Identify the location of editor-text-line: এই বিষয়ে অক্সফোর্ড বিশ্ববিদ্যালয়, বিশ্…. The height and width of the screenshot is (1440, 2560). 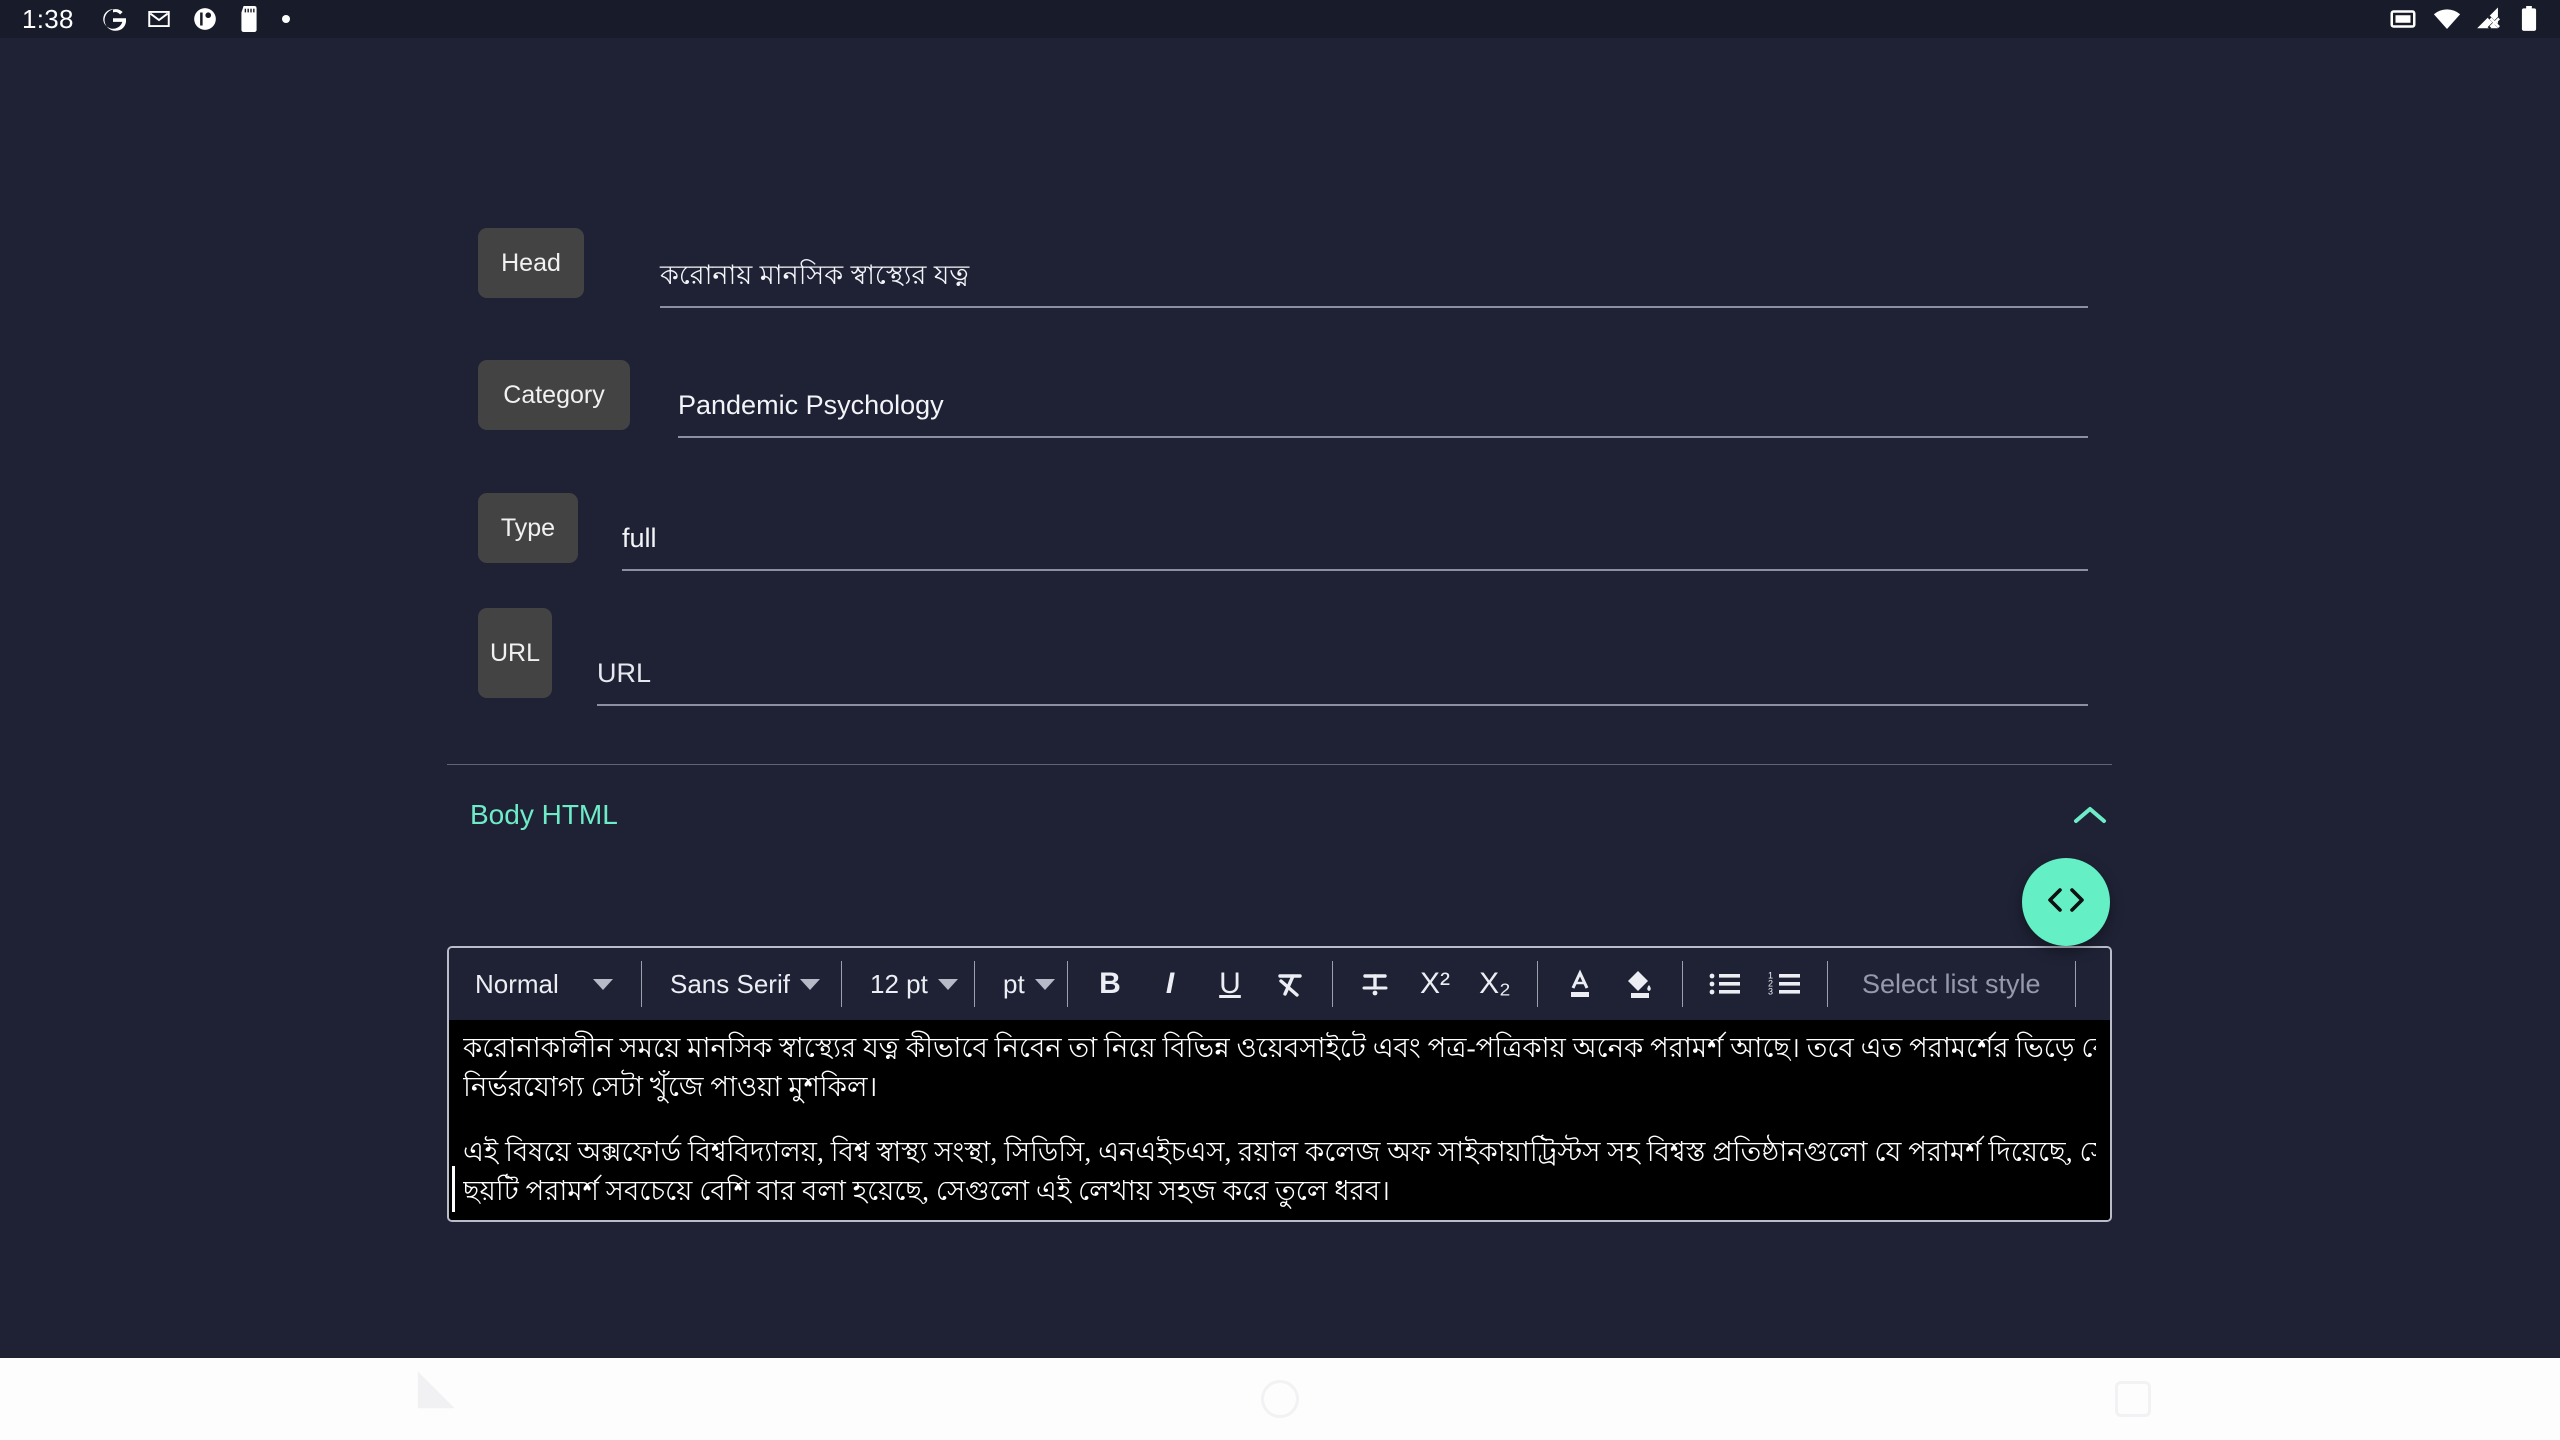
(1279, 1152).